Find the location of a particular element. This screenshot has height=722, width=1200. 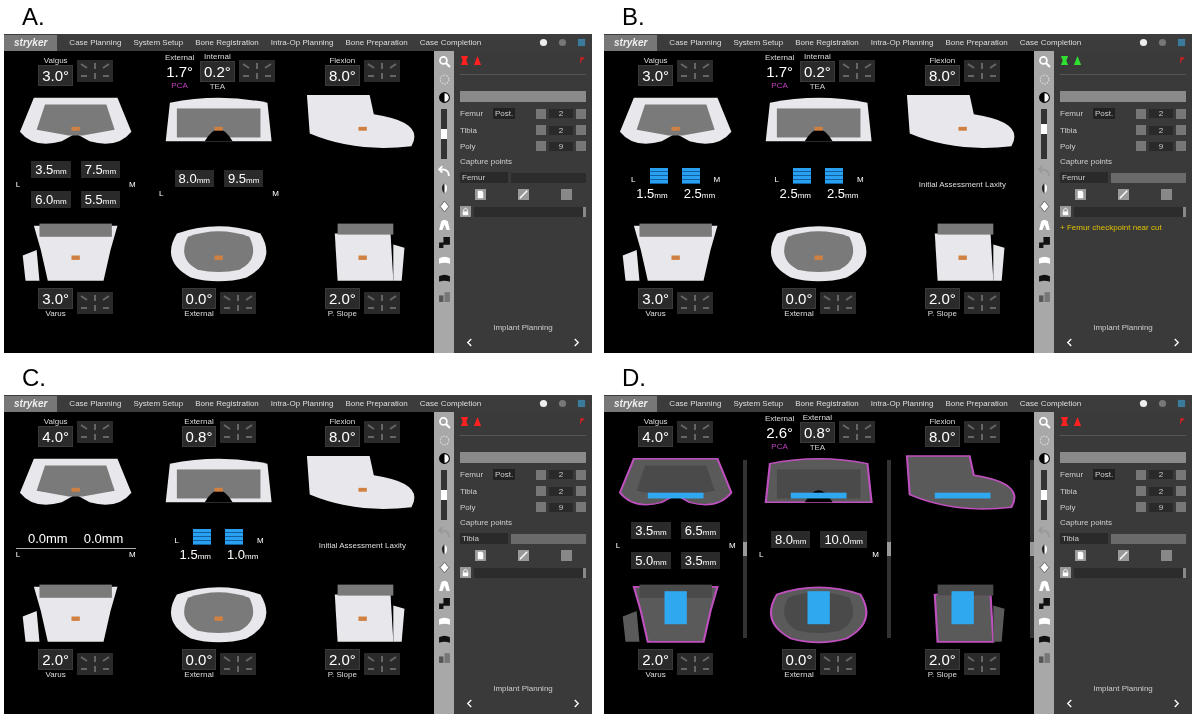

capture-select: Tibia is located at coordinates (1084, 538).